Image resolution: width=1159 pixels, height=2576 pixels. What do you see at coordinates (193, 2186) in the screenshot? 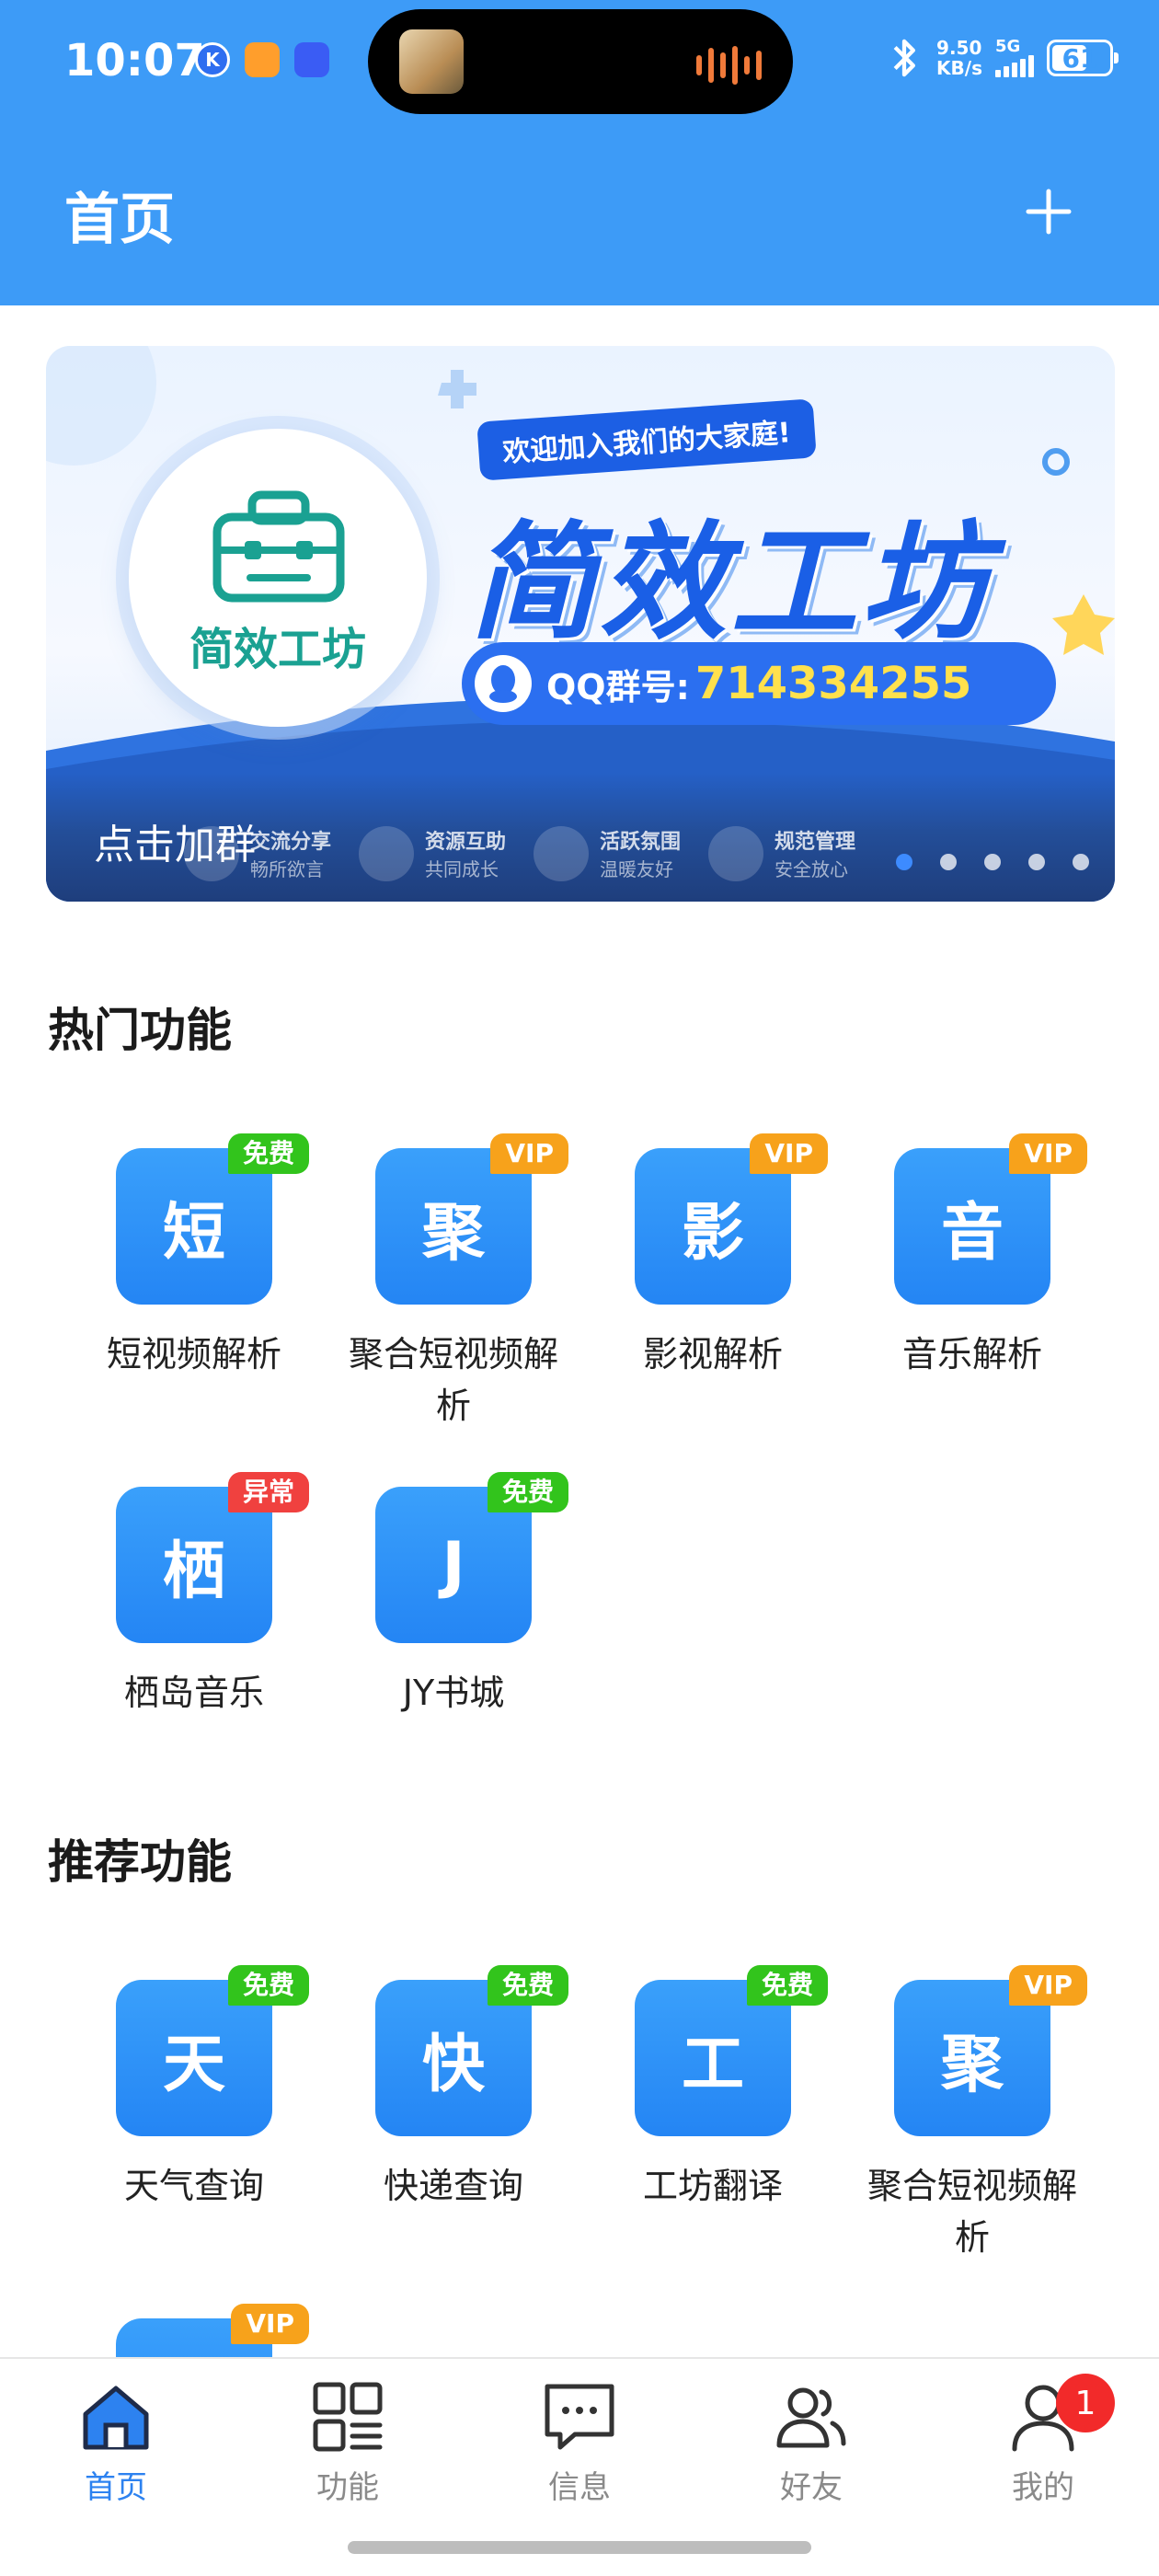
I see `function-label: 天气查询` at bounding box center [193, 2186].